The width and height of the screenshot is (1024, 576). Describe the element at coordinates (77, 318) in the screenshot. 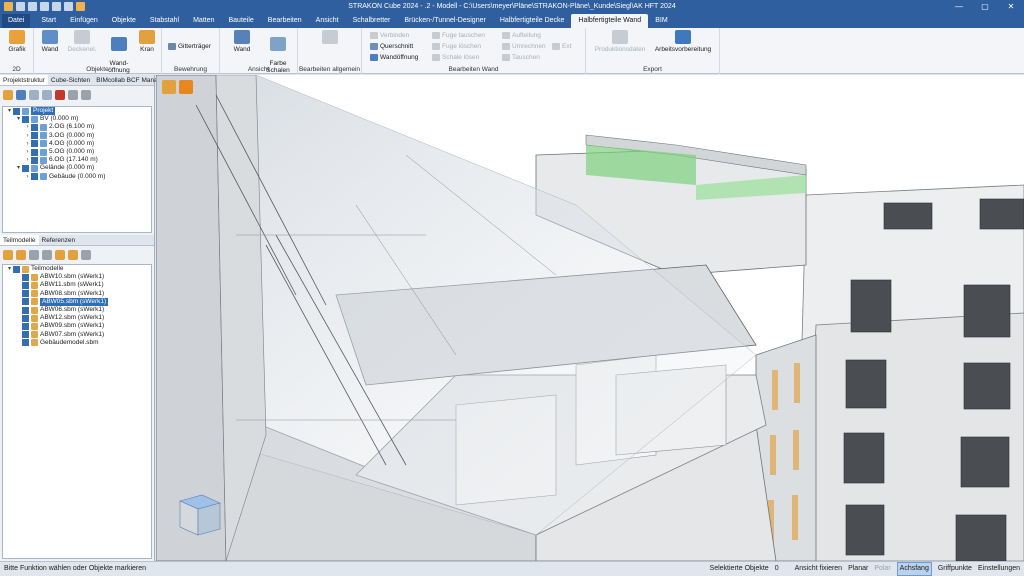

I see `model-tree-item: ABW12.sbm (sWerk1)` at that location.